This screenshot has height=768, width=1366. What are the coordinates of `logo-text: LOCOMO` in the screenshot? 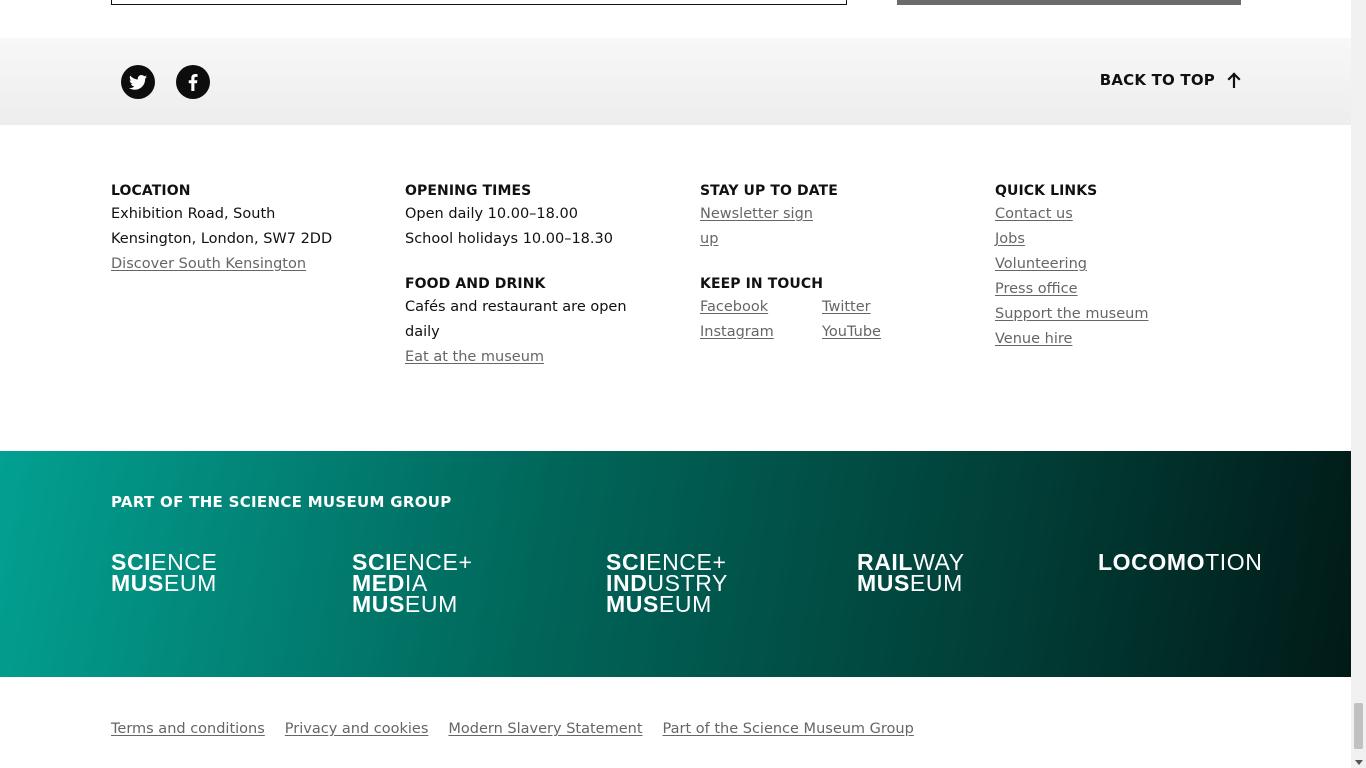 It's located at (1152, 562).